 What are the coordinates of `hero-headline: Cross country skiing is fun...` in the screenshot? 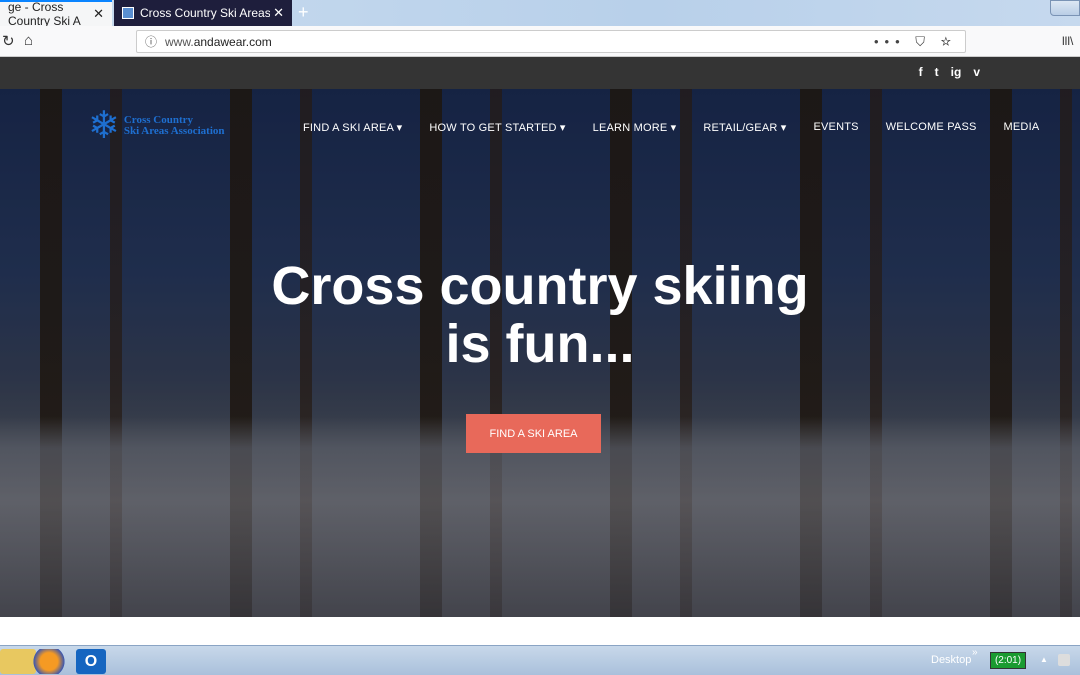 It's located at (540, 315).